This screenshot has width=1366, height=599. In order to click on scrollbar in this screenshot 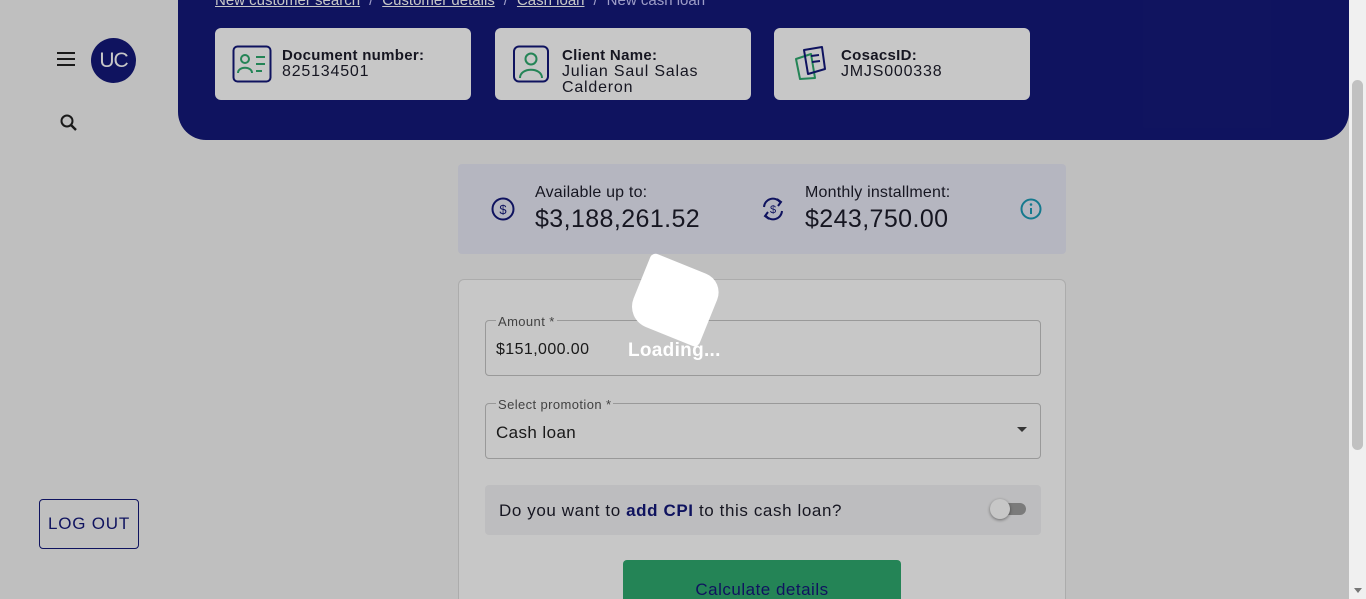, I will do `click(1357, 299)`.